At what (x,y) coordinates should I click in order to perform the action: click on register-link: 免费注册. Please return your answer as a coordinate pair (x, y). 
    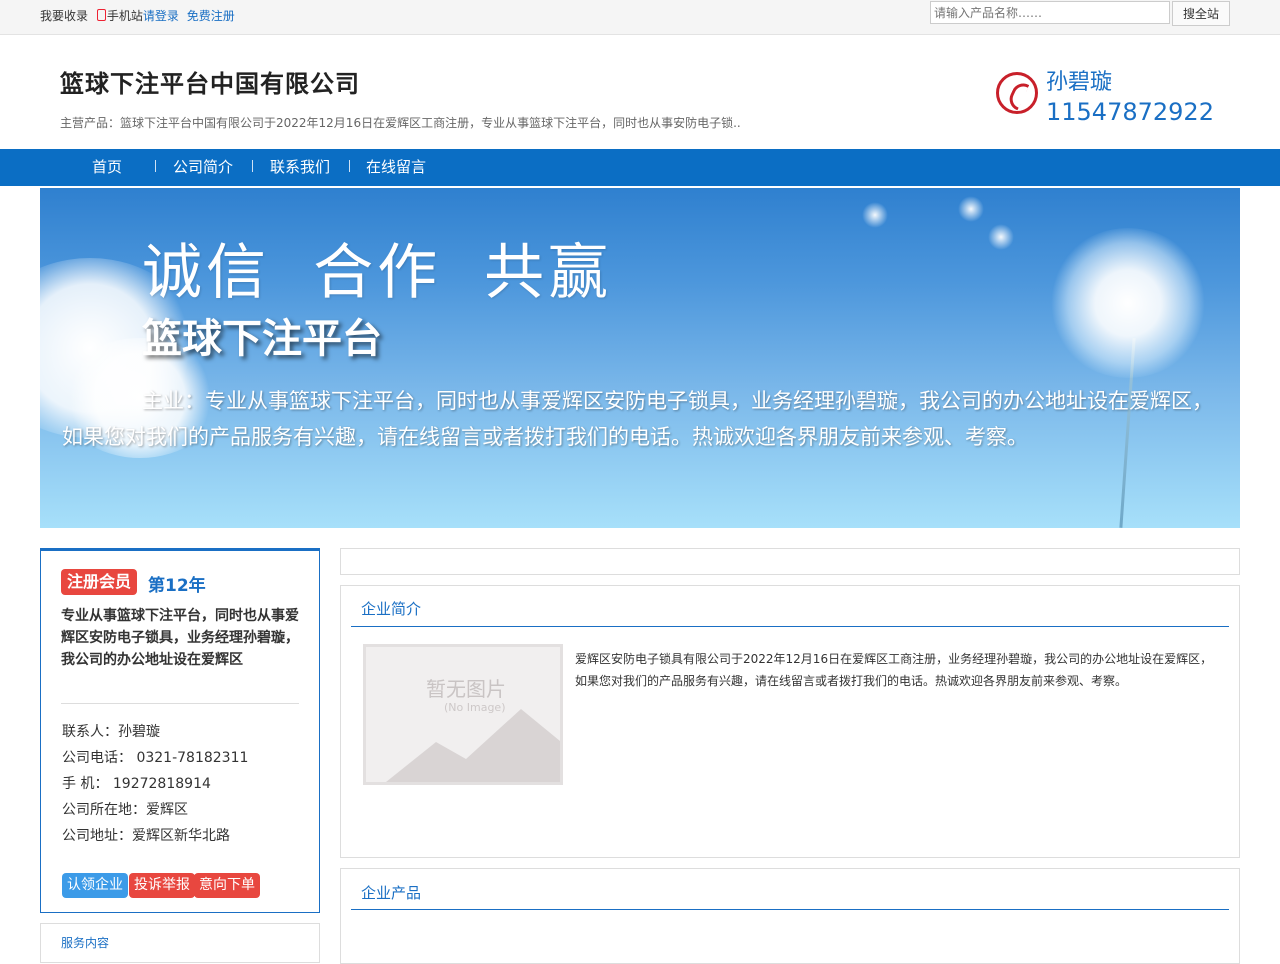
    Looking at the image, I should click on (211, 15).